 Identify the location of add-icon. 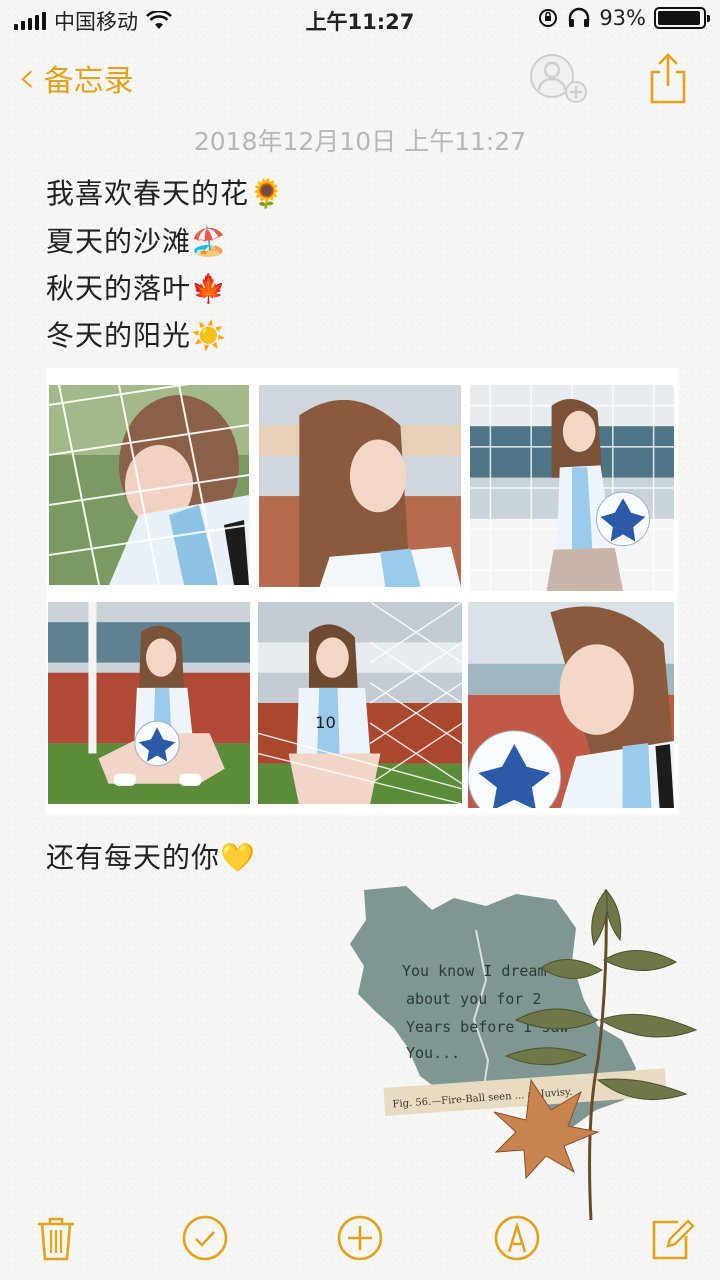
(360, 1238).